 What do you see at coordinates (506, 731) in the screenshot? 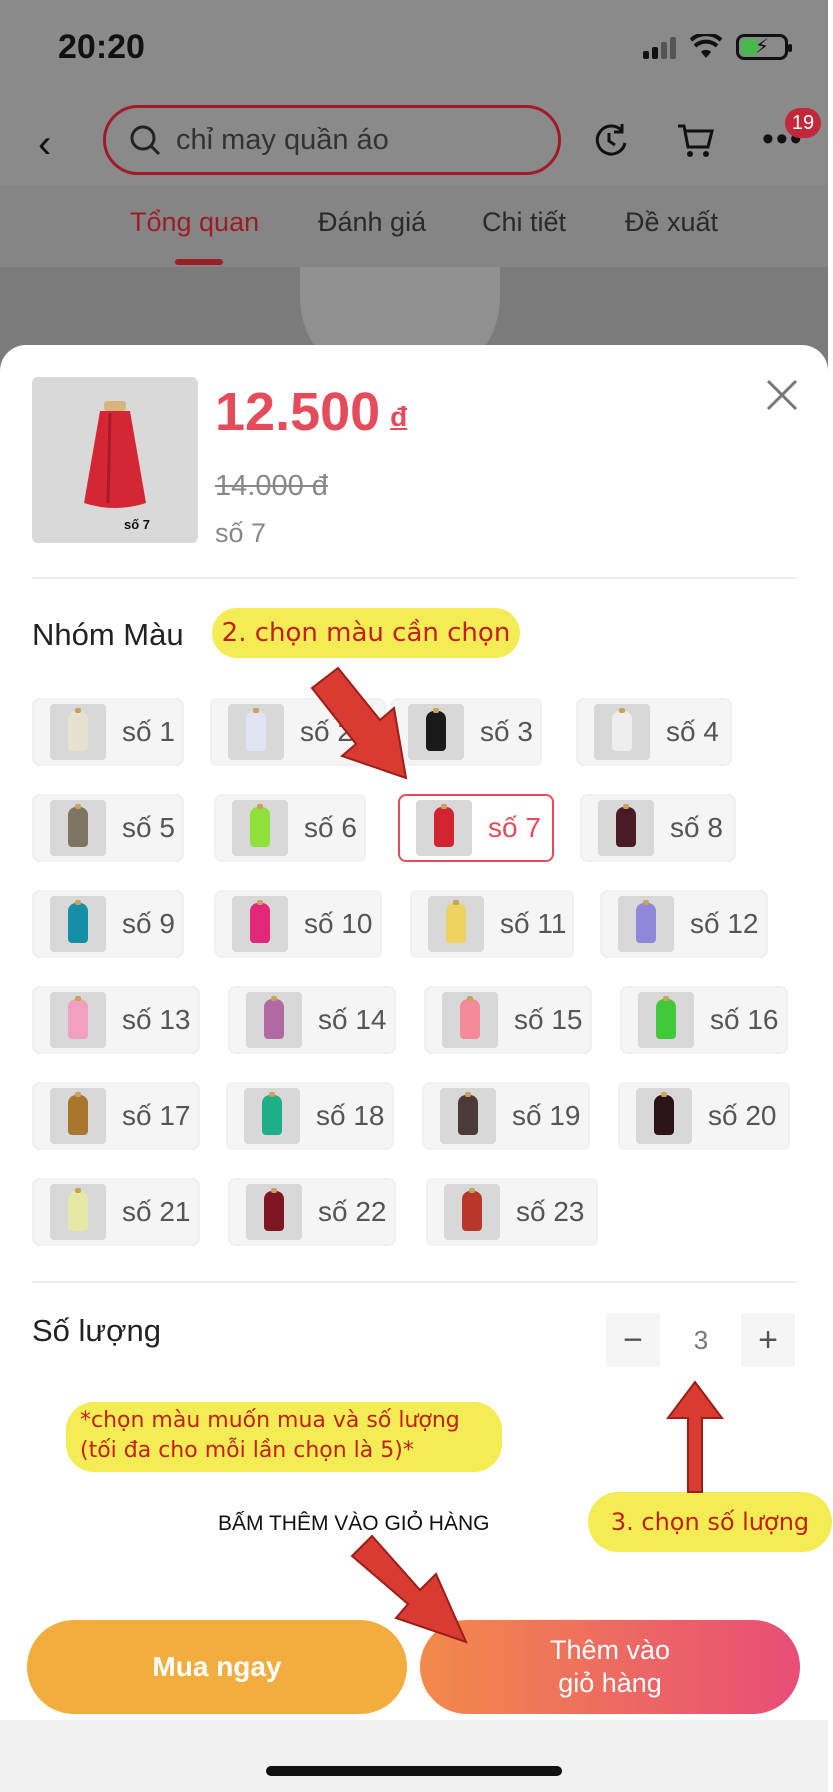
I see `variant-label: số 3` at bounding box center [506, 731].